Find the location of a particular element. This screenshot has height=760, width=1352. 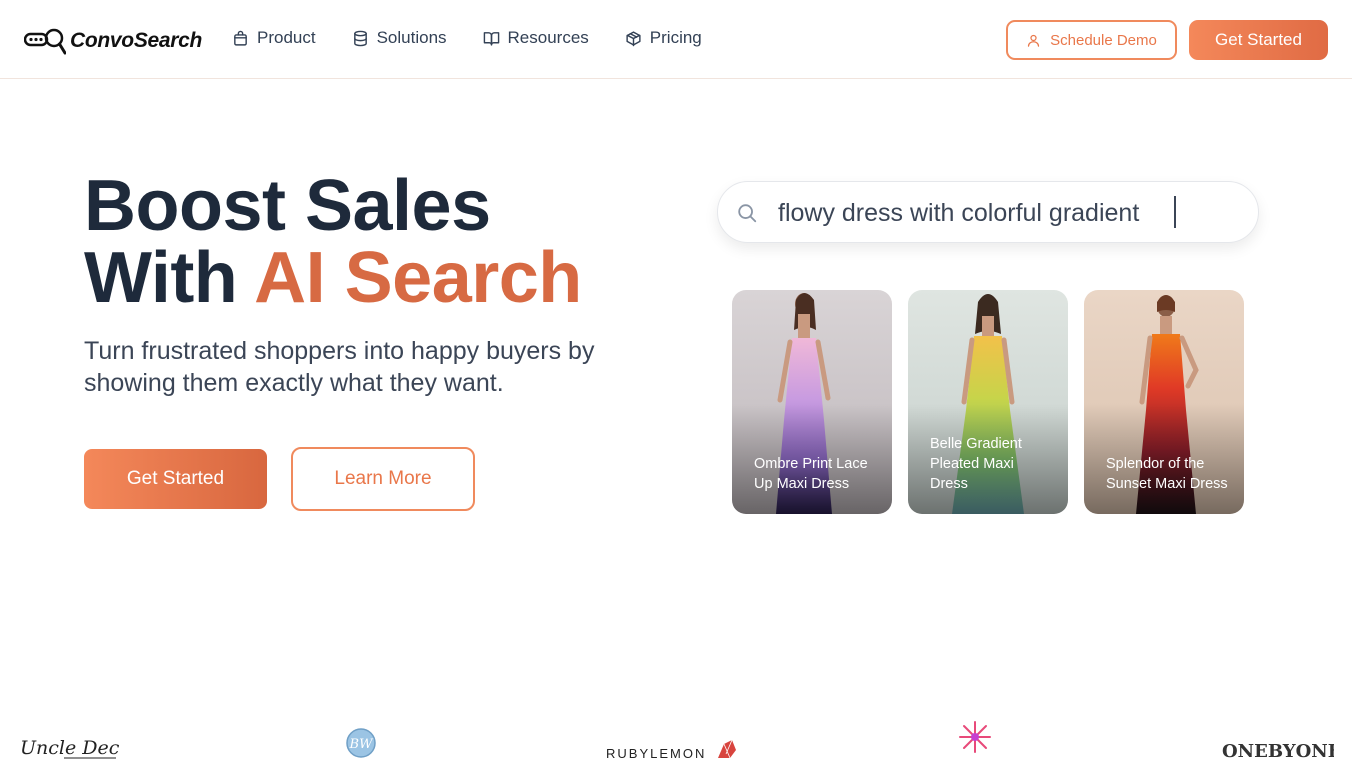

svg-text: BW is located at coordinates (362, 744).